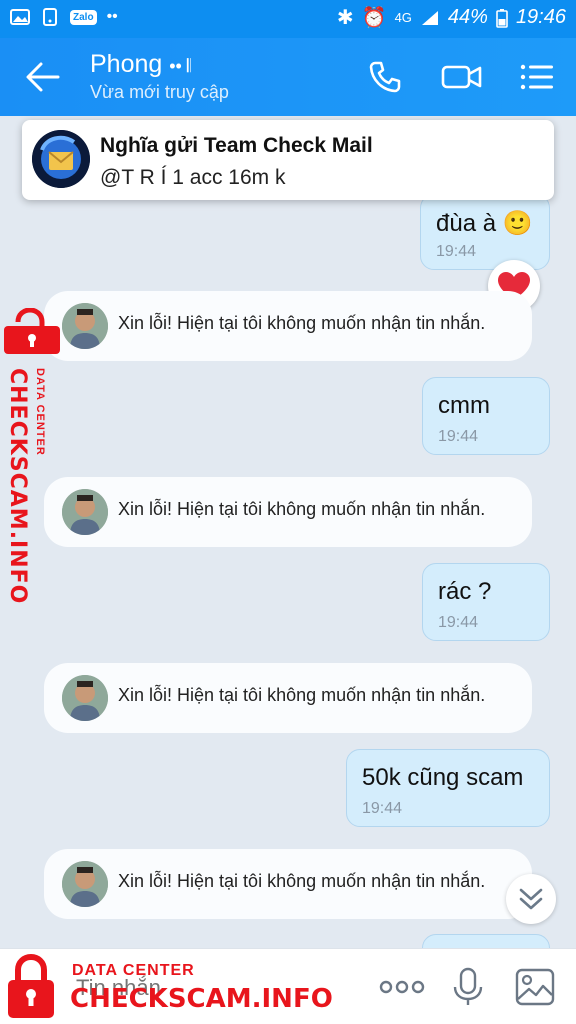 The height and width of the screenshot is (1024, 576). I want to click on network-type: 4G, so click(403, 17).